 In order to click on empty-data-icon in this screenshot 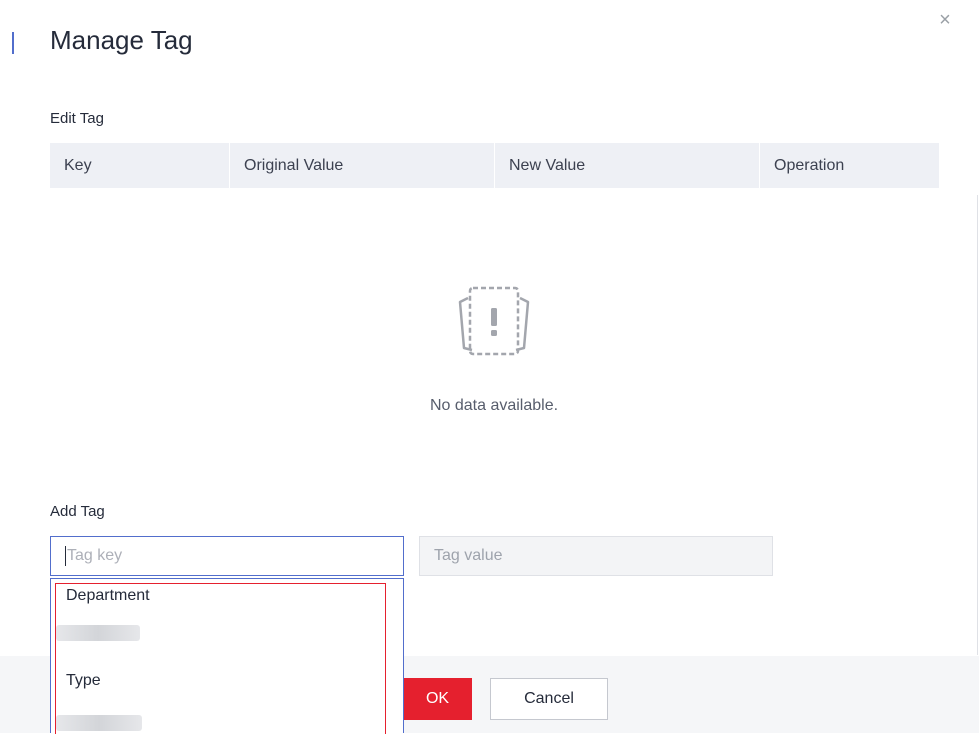, I will do `click(494, 321)`.